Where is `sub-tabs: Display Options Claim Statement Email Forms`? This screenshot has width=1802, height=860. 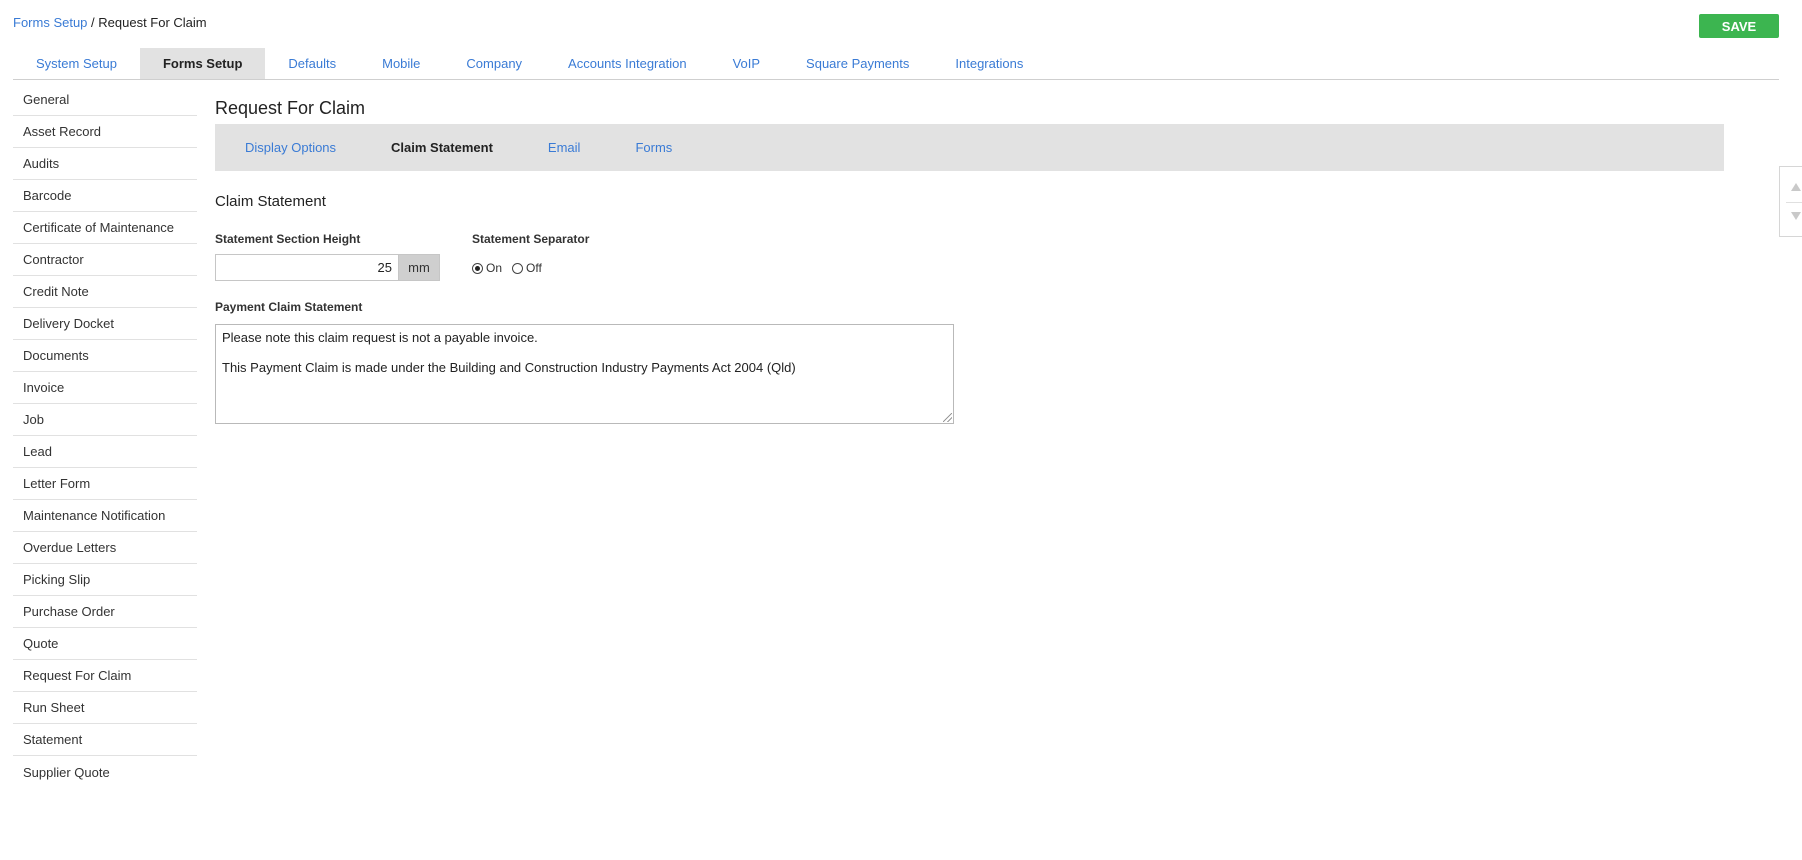 sub-tabs: Display Options Claim Statement Email Forms is located at coordinates (969, 147).